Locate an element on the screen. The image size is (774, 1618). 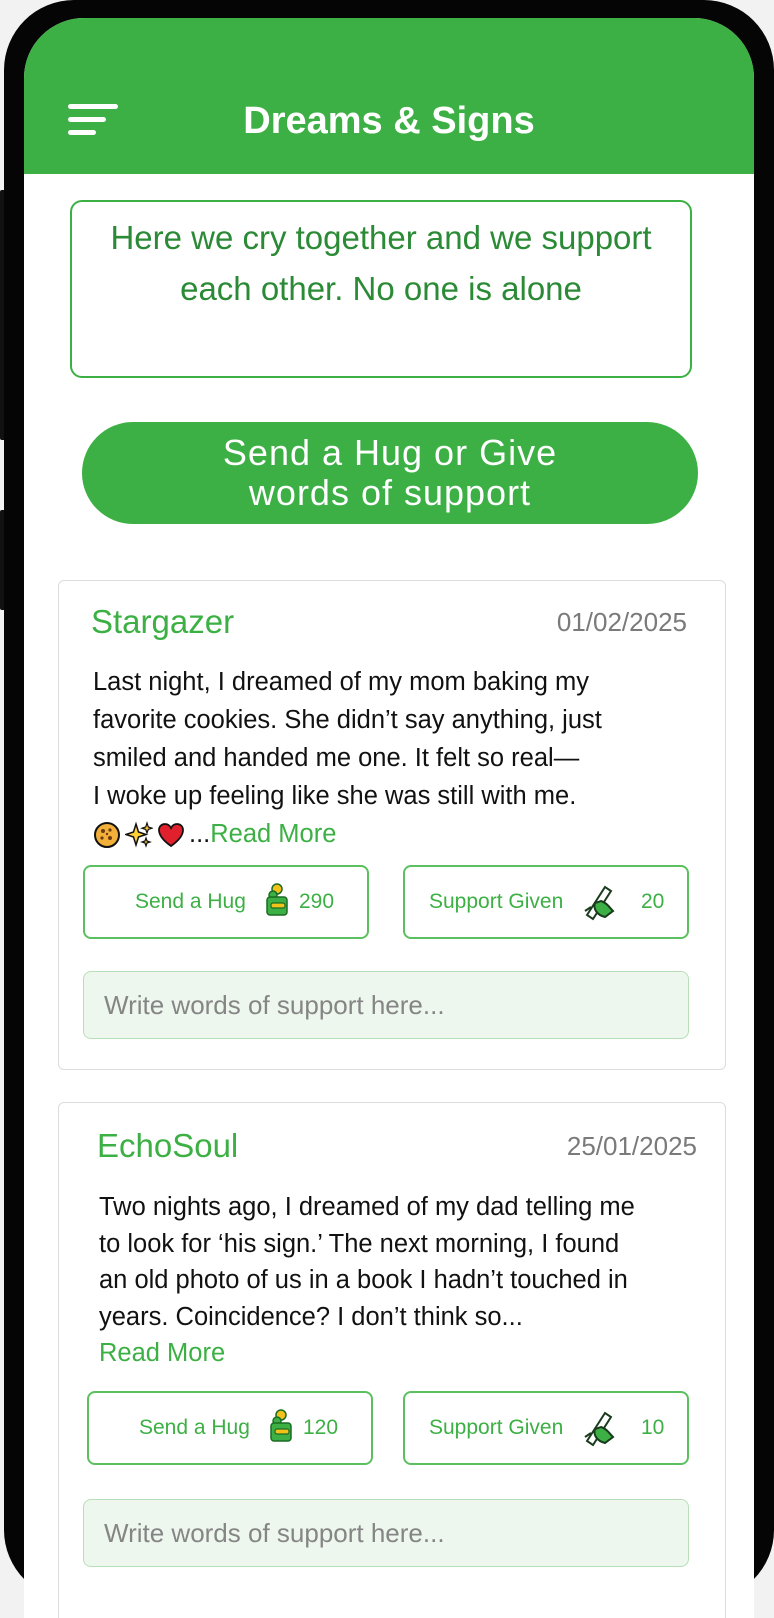
support-count: 20 is located at coordinates (653, 901).